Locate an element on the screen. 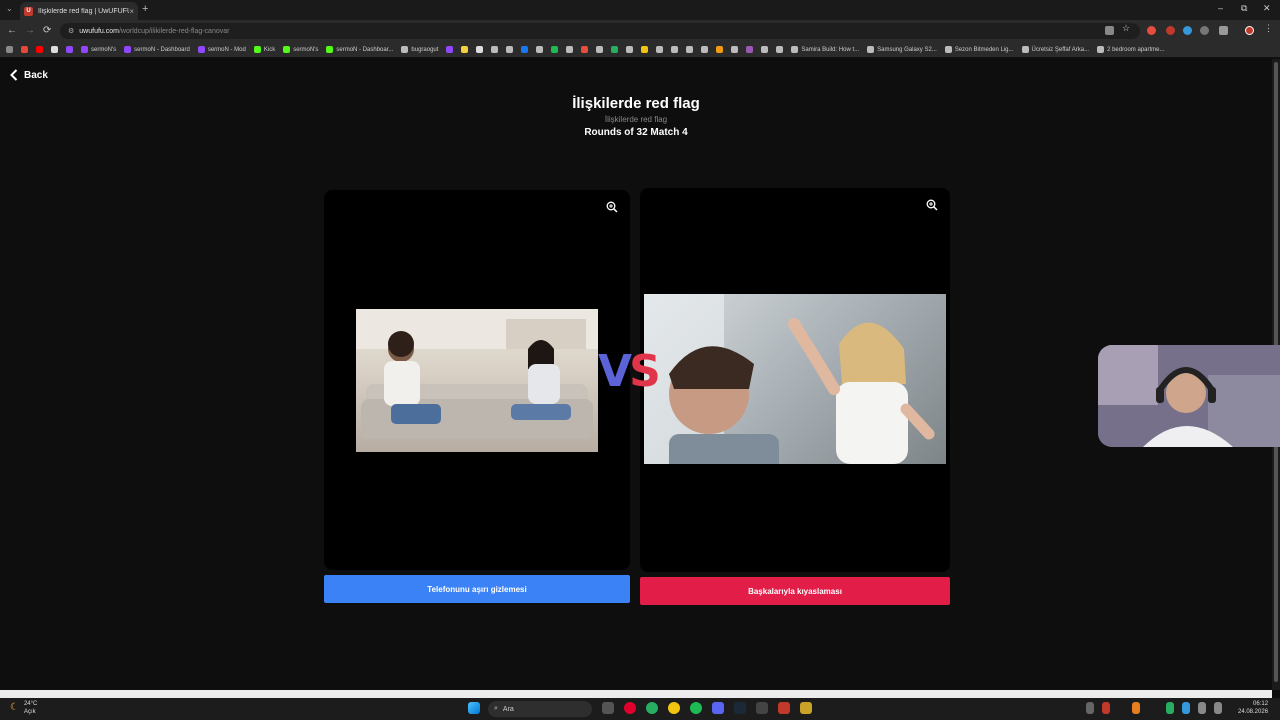 The height and width of the screenshot is (720, 1280). opera-icon is located at coordinates (630, 708).